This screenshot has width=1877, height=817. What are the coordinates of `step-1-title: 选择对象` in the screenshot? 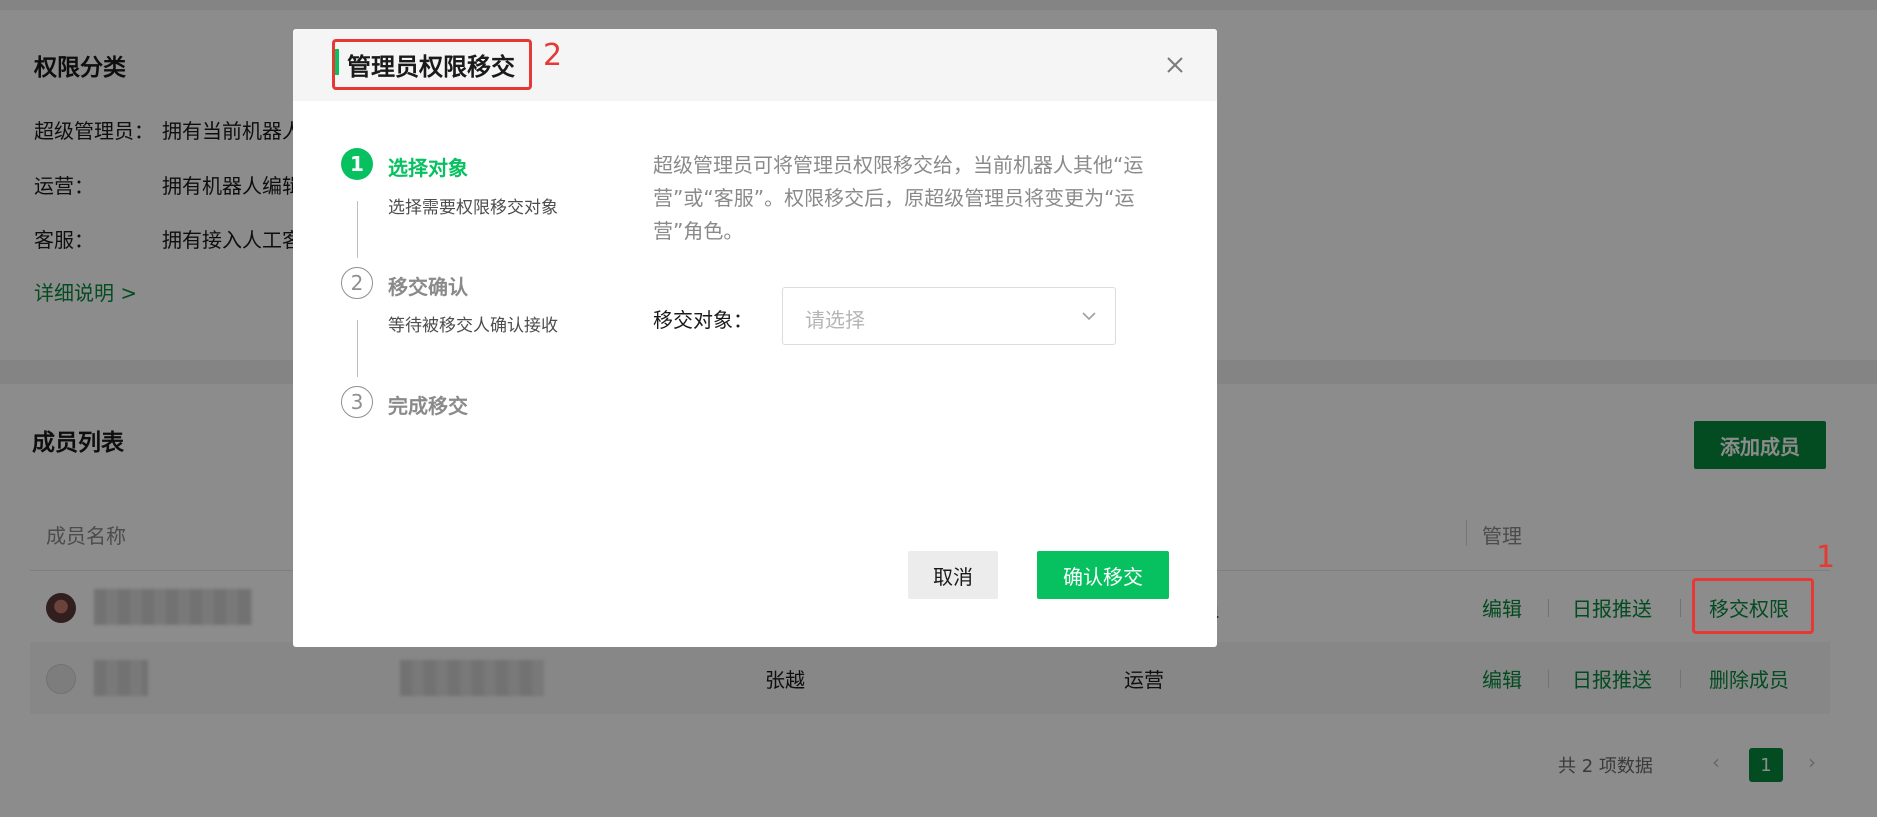 It's located at (428, 168).